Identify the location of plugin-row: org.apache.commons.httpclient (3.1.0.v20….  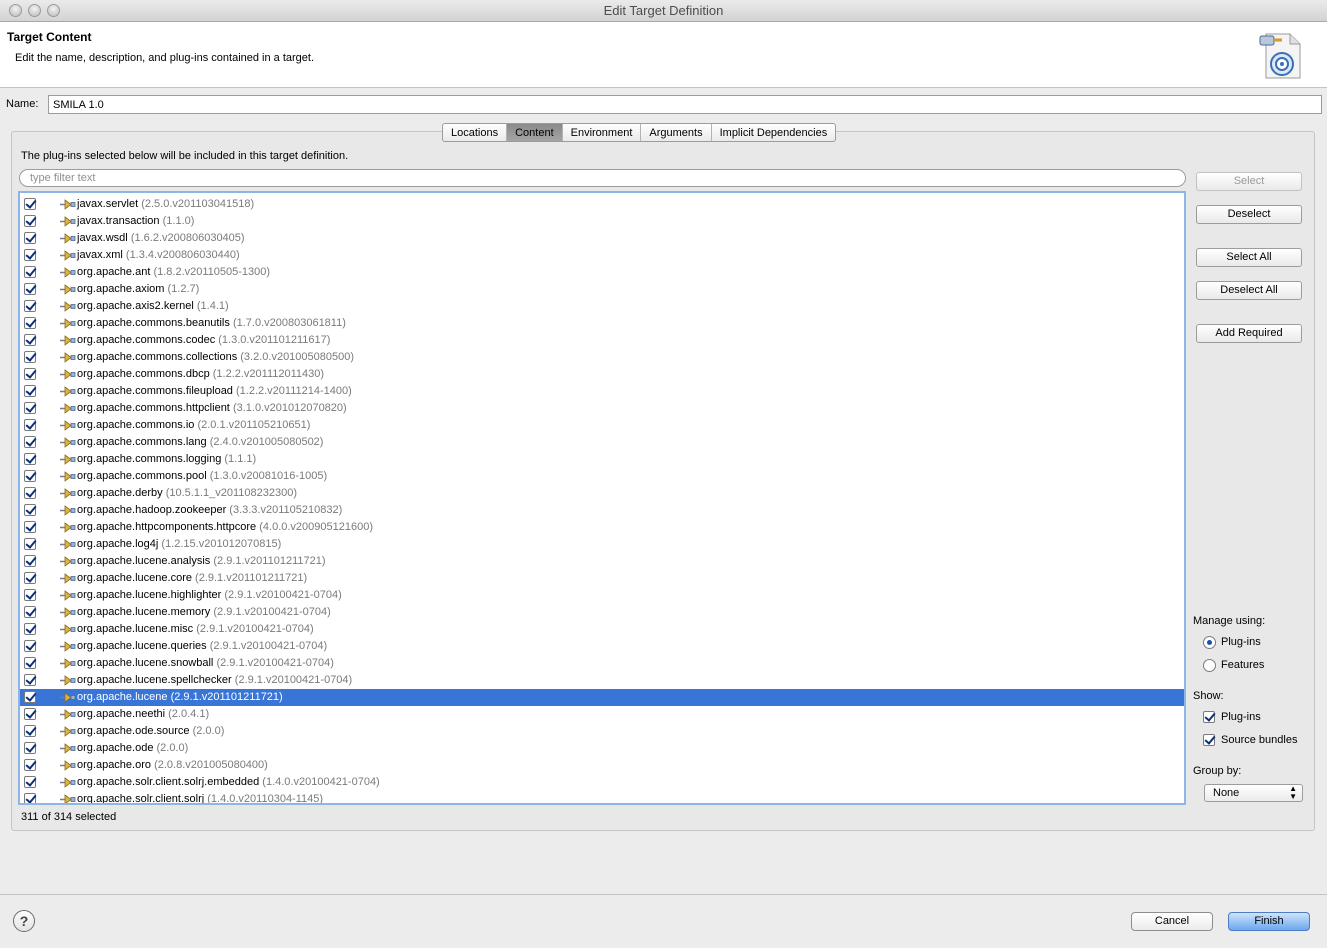
(602, 408).